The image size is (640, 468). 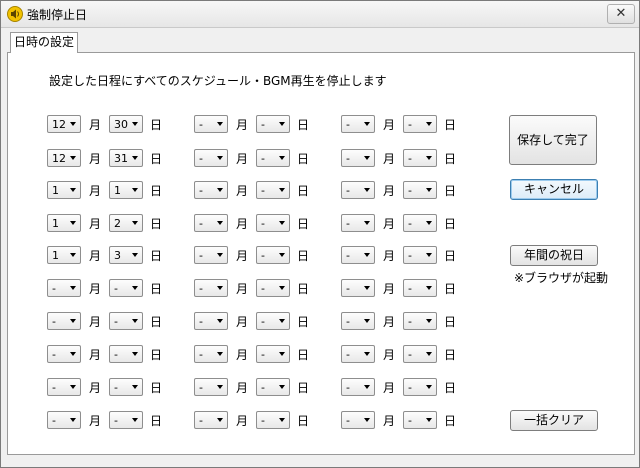 I want to click on select-value: 1, so click(x=55, y=190).